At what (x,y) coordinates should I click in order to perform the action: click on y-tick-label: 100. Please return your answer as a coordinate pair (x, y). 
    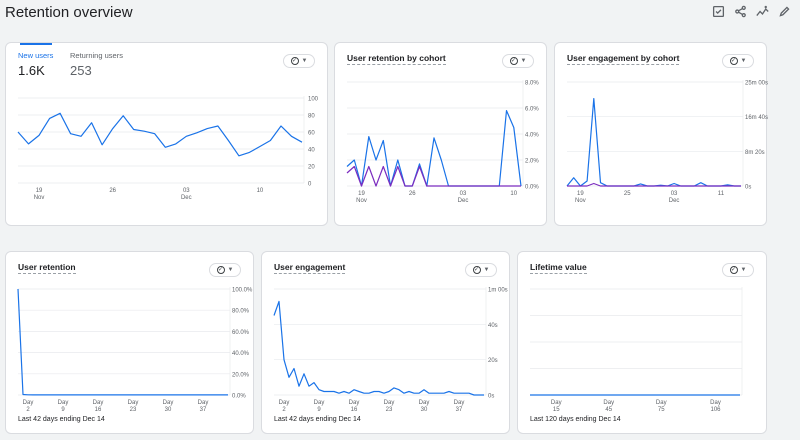
    Looking at the image, I should click on (313, 100).